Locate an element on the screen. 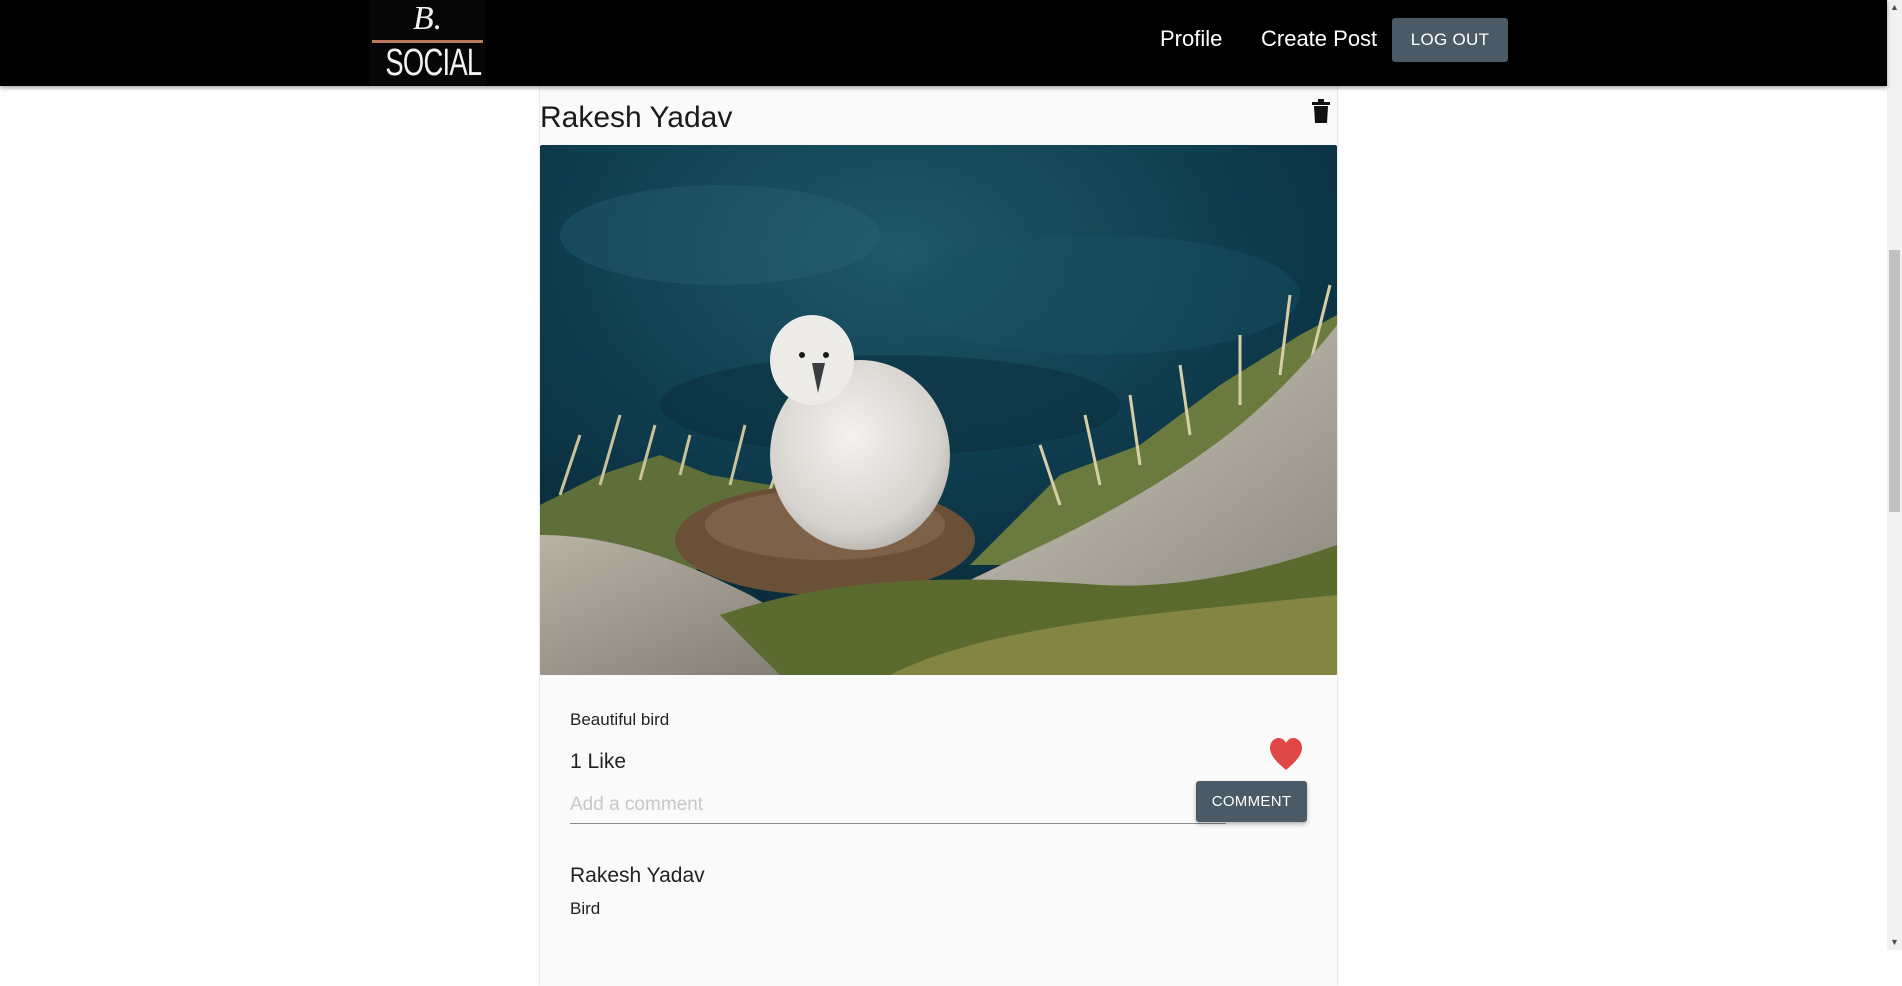  post-author: Rakesh Yadav is located at coordinates (636, 117).